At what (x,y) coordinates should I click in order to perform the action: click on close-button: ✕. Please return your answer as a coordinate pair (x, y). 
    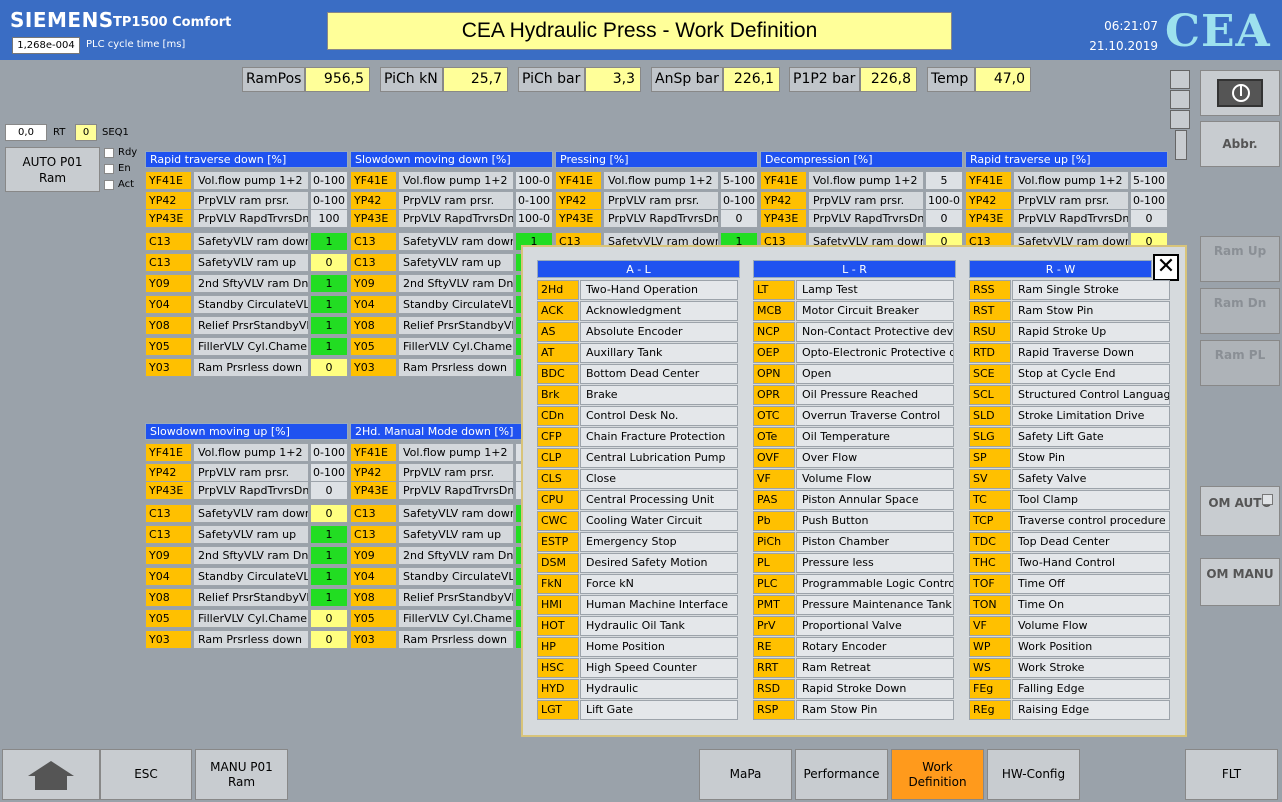
    Looking at the image, I should click on (1166, 267).